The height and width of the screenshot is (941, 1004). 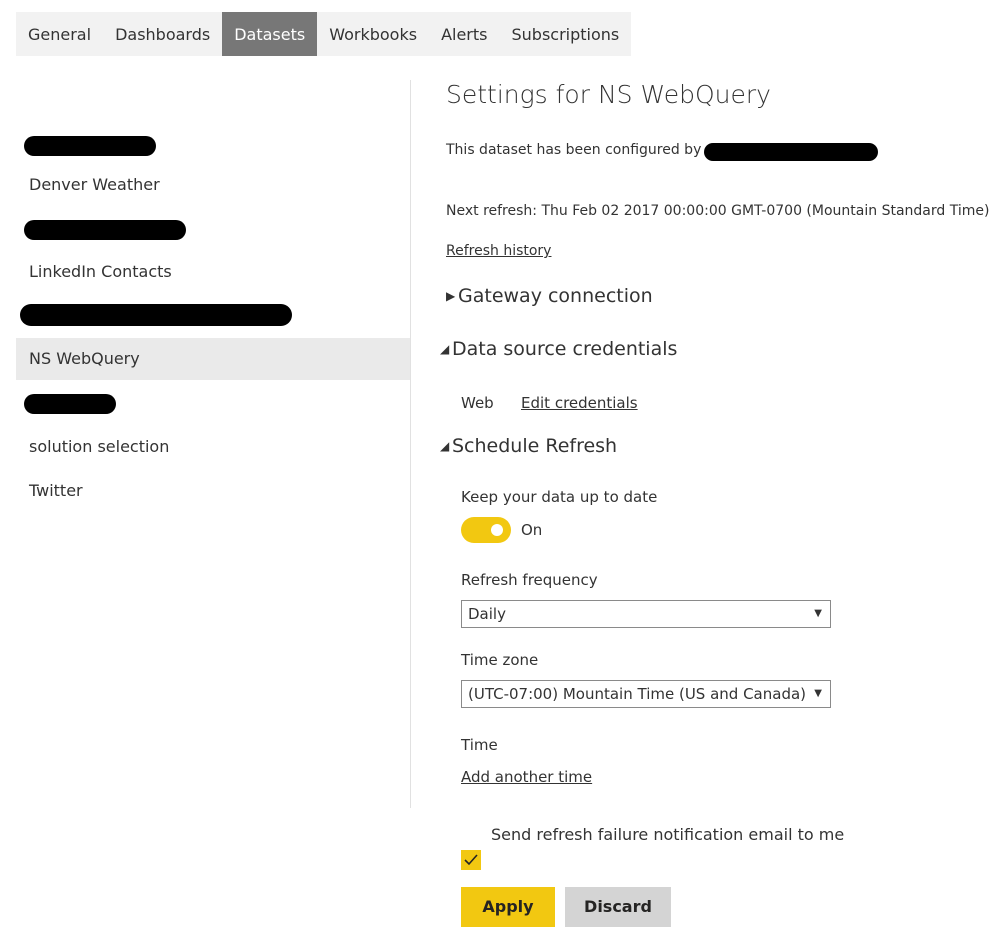 I want to click on notify-checkbox, so click(x=471, y=860).